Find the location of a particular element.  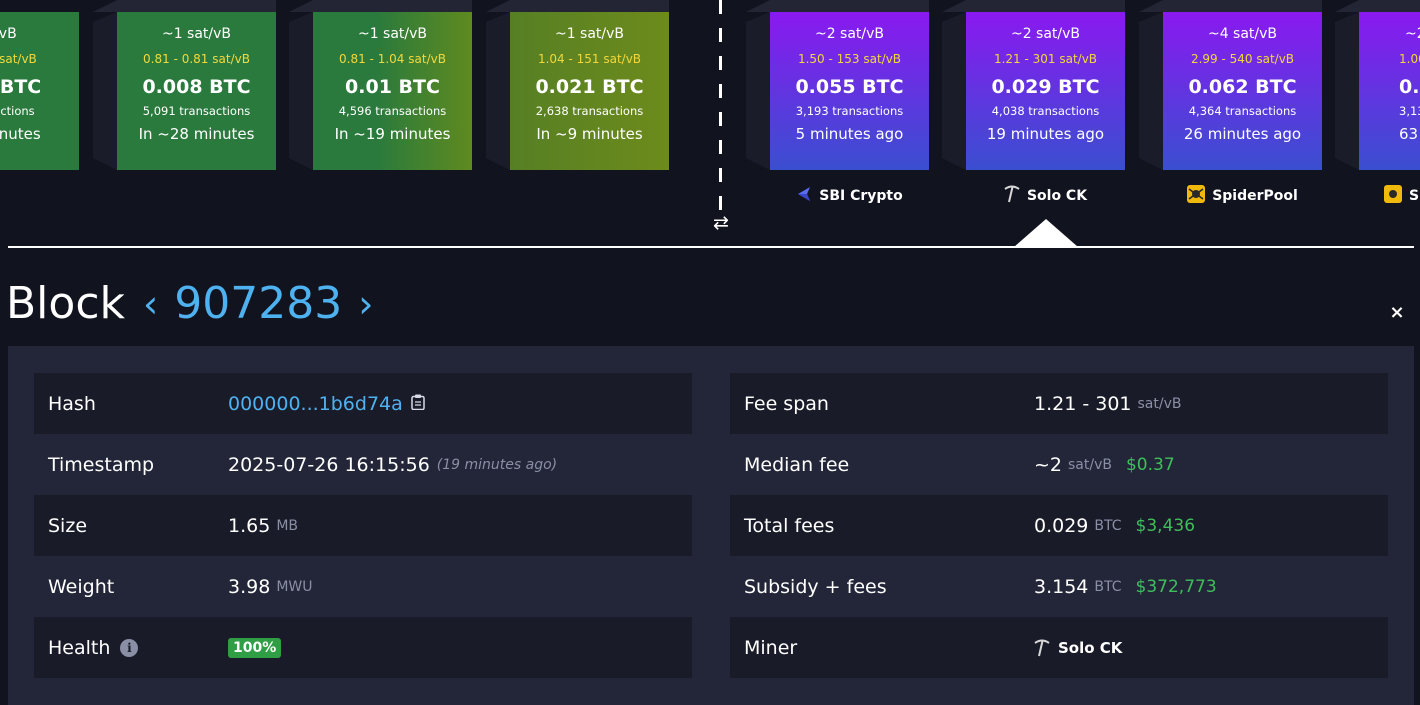

detail-label: Median fee is located at coordinates (797, 464).